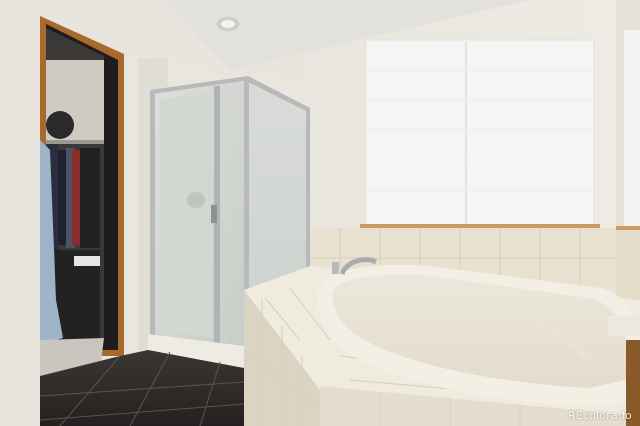 This screenshot has height=426, width=640. What do you see at coordinates (21, 213) in the screenshot?
I see `left-wall` at bounding box center [21, 213].